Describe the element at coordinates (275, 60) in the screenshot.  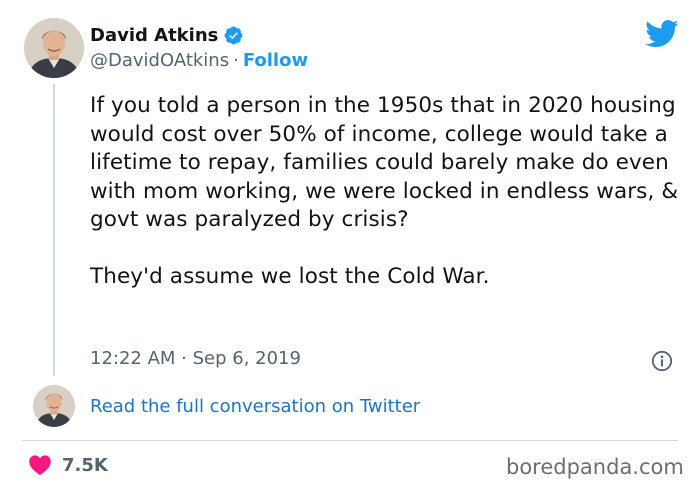
I see `follow-button: Follow` at that location.